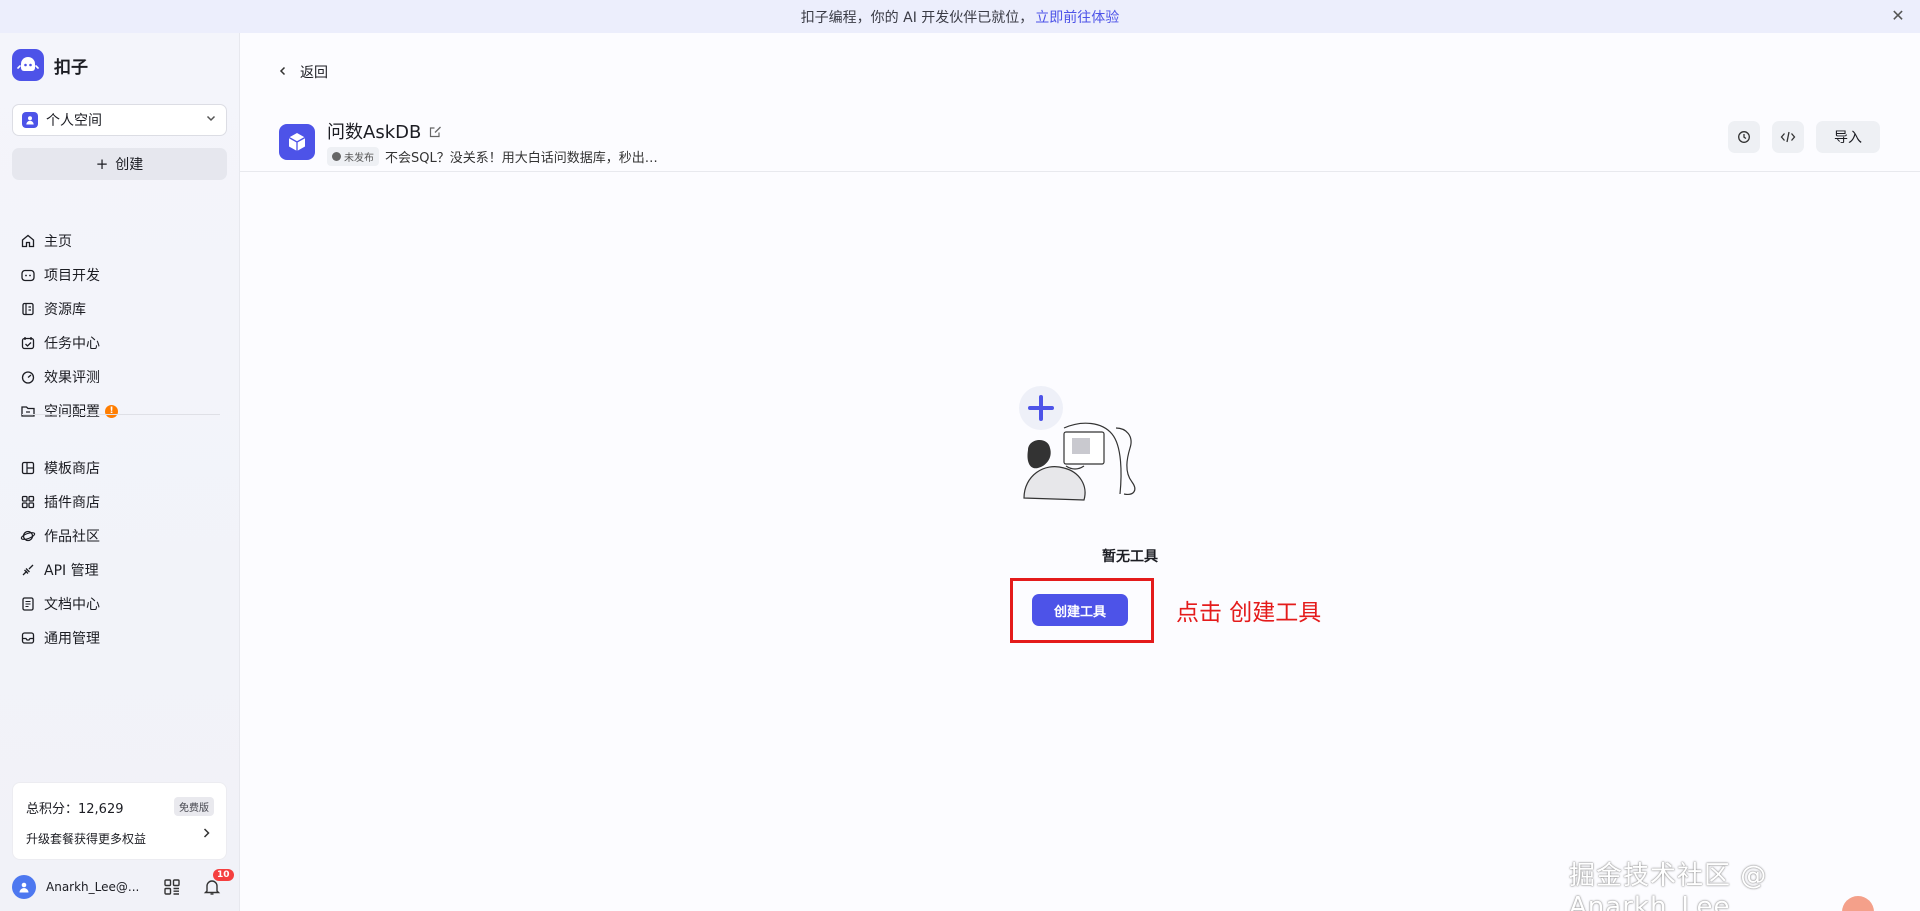 This screenshot has height=911, width=1920. What do you see at coordinates (119, 821) in the screenshot?
I see `points-card: 总积分：12,629 免费版 升级套餐获得更多权益` at bounding box center [119, 821].